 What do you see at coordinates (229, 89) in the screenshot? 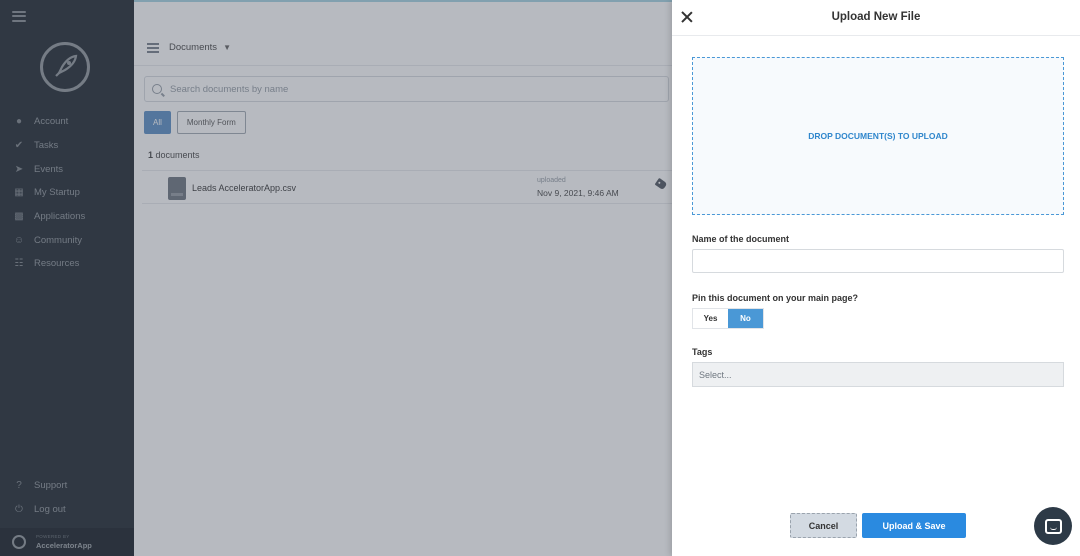
I see `search-placeholder: Search documents by name` at bounding box center [229, 89].